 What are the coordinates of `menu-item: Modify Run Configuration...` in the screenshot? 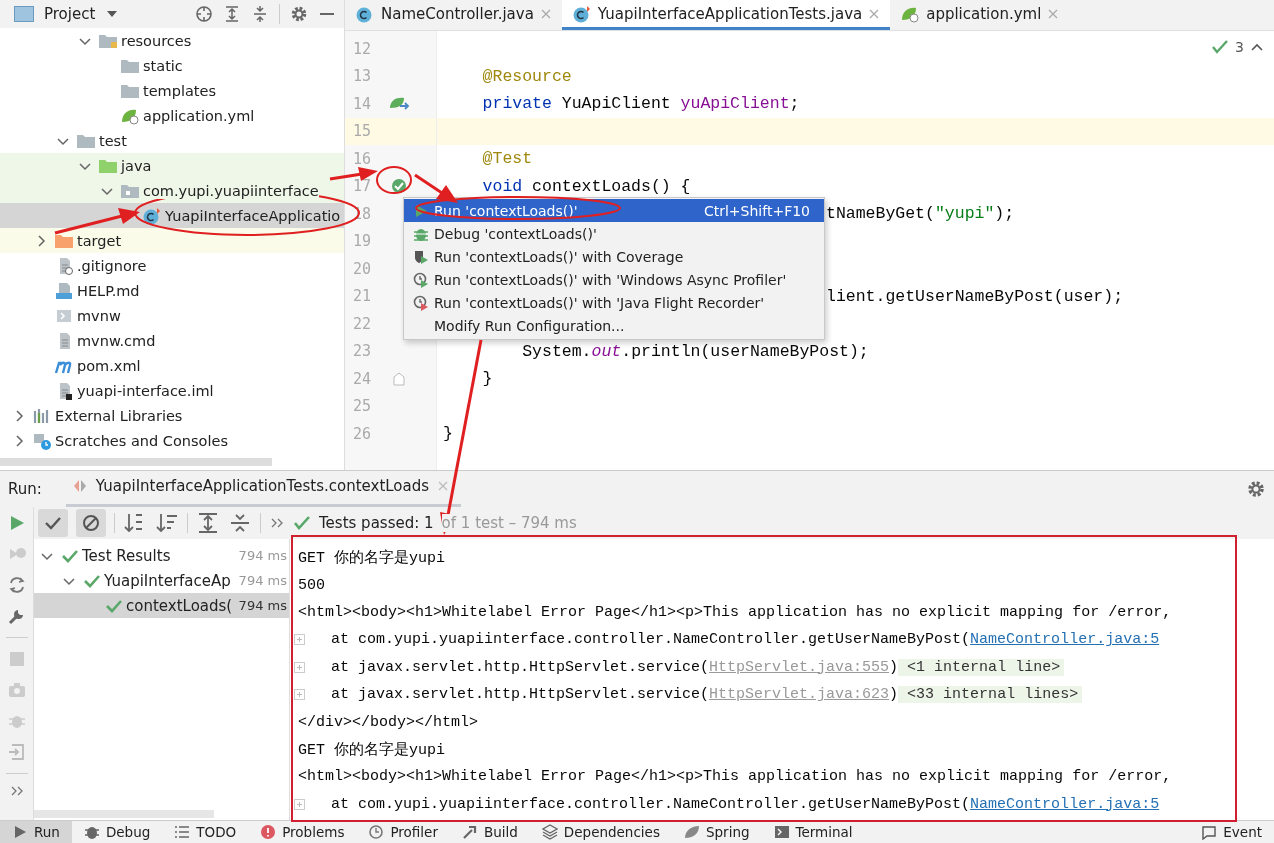 It's located at (614, 325).